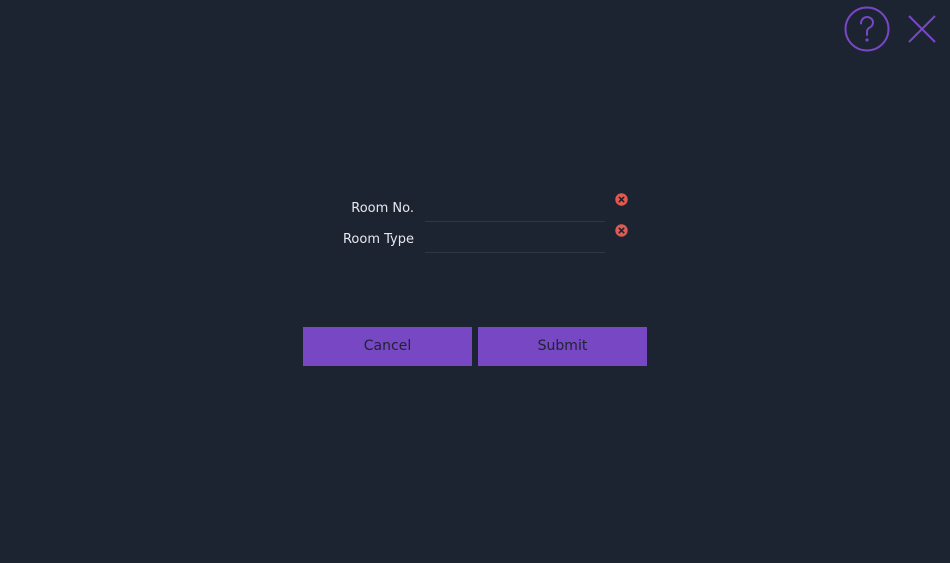 The image size is (950, 563). I want to click on room-type-label: Room Type, so click(378, 239).